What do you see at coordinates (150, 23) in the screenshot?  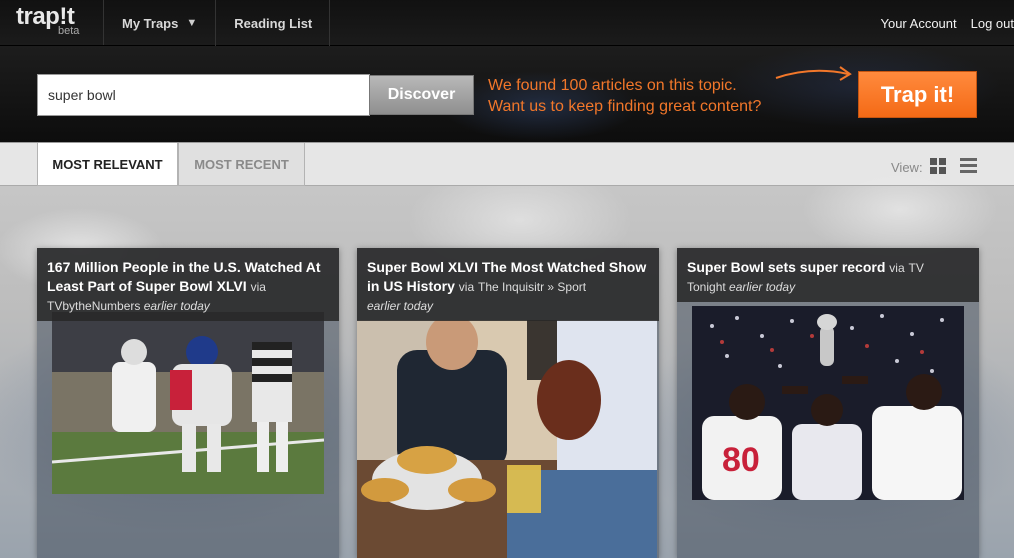 I see `nav-my-traps-label: My Traps` at bounding box center [150, 23].